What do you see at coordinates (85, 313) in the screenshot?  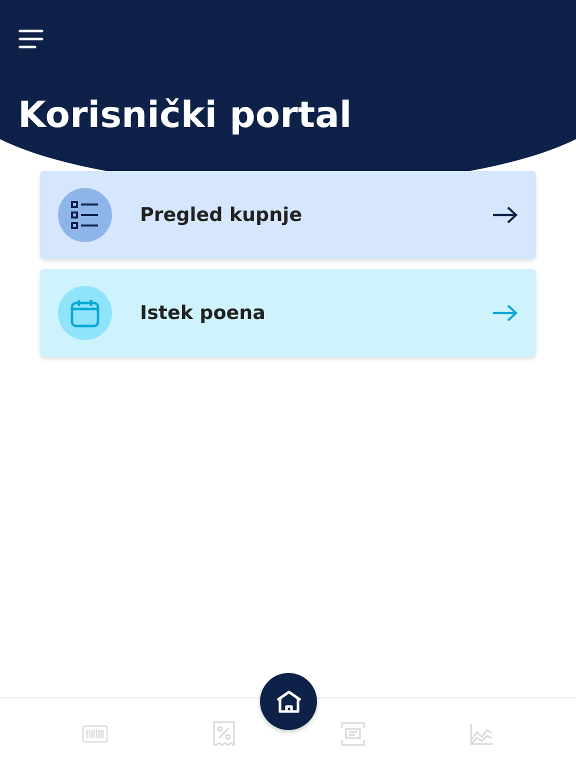 I see `calendar-icon` at bounding box center [85, 313].